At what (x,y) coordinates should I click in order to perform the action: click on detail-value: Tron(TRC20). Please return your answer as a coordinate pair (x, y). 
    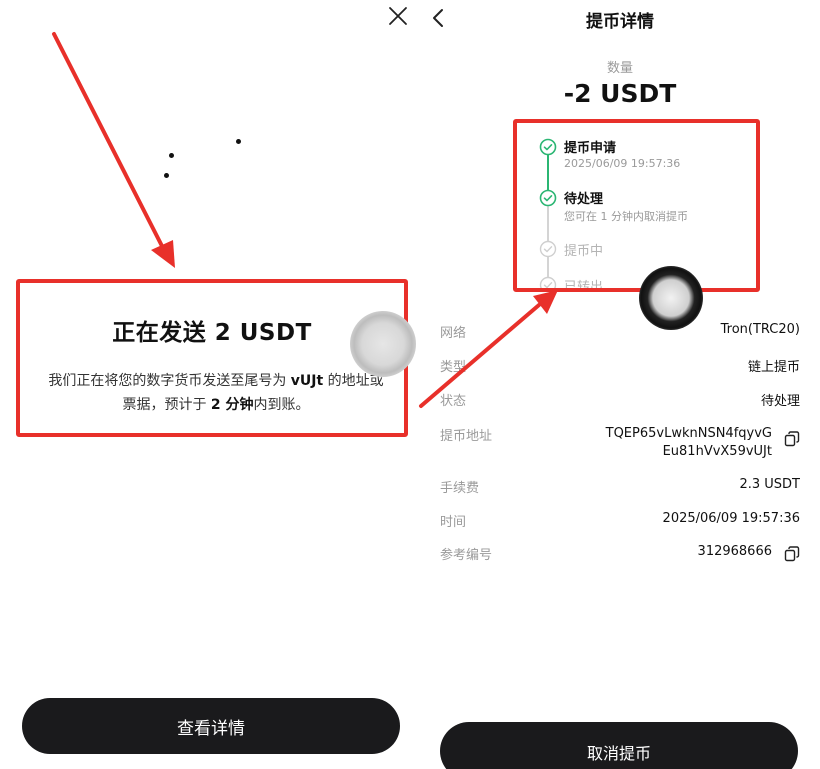
    Looking at the image, I should click on (760, 329).